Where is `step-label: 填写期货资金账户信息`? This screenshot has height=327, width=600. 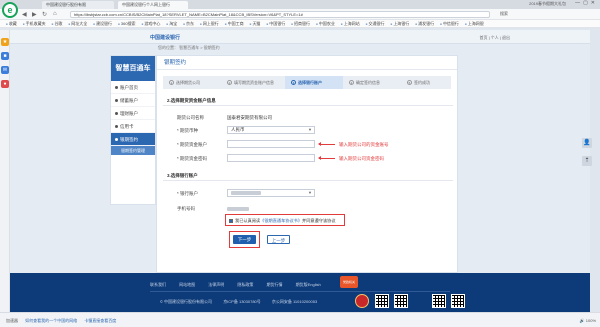 step-label: 填写期货资金账户信息 is located at coordinates (254, 82).